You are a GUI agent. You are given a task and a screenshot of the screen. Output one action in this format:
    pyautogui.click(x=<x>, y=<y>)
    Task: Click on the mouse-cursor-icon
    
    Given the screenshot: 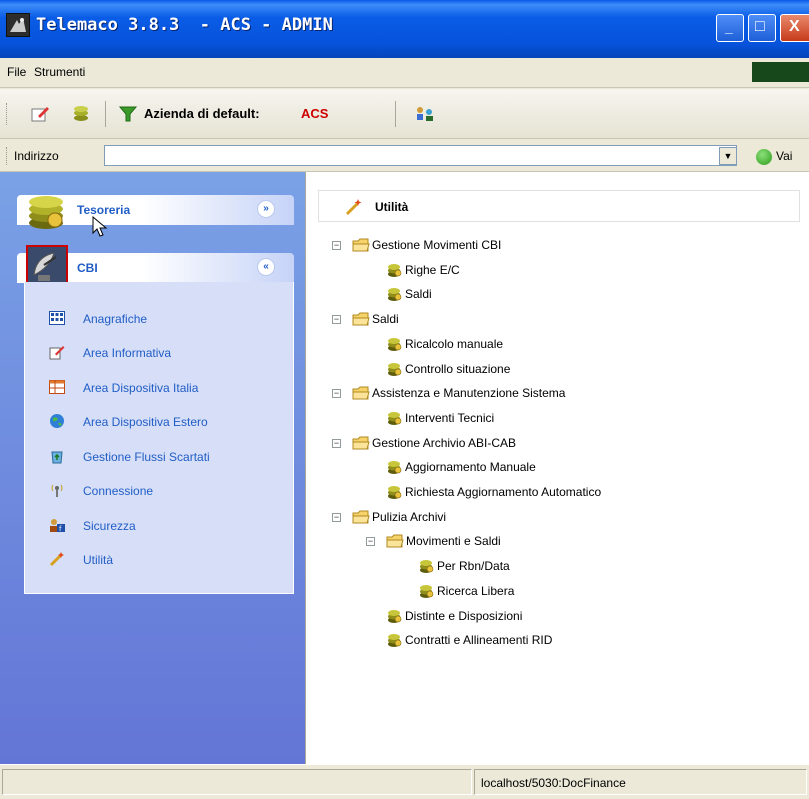 What is the action you would take?
    pyautogui.click(x=101, y=226)
    